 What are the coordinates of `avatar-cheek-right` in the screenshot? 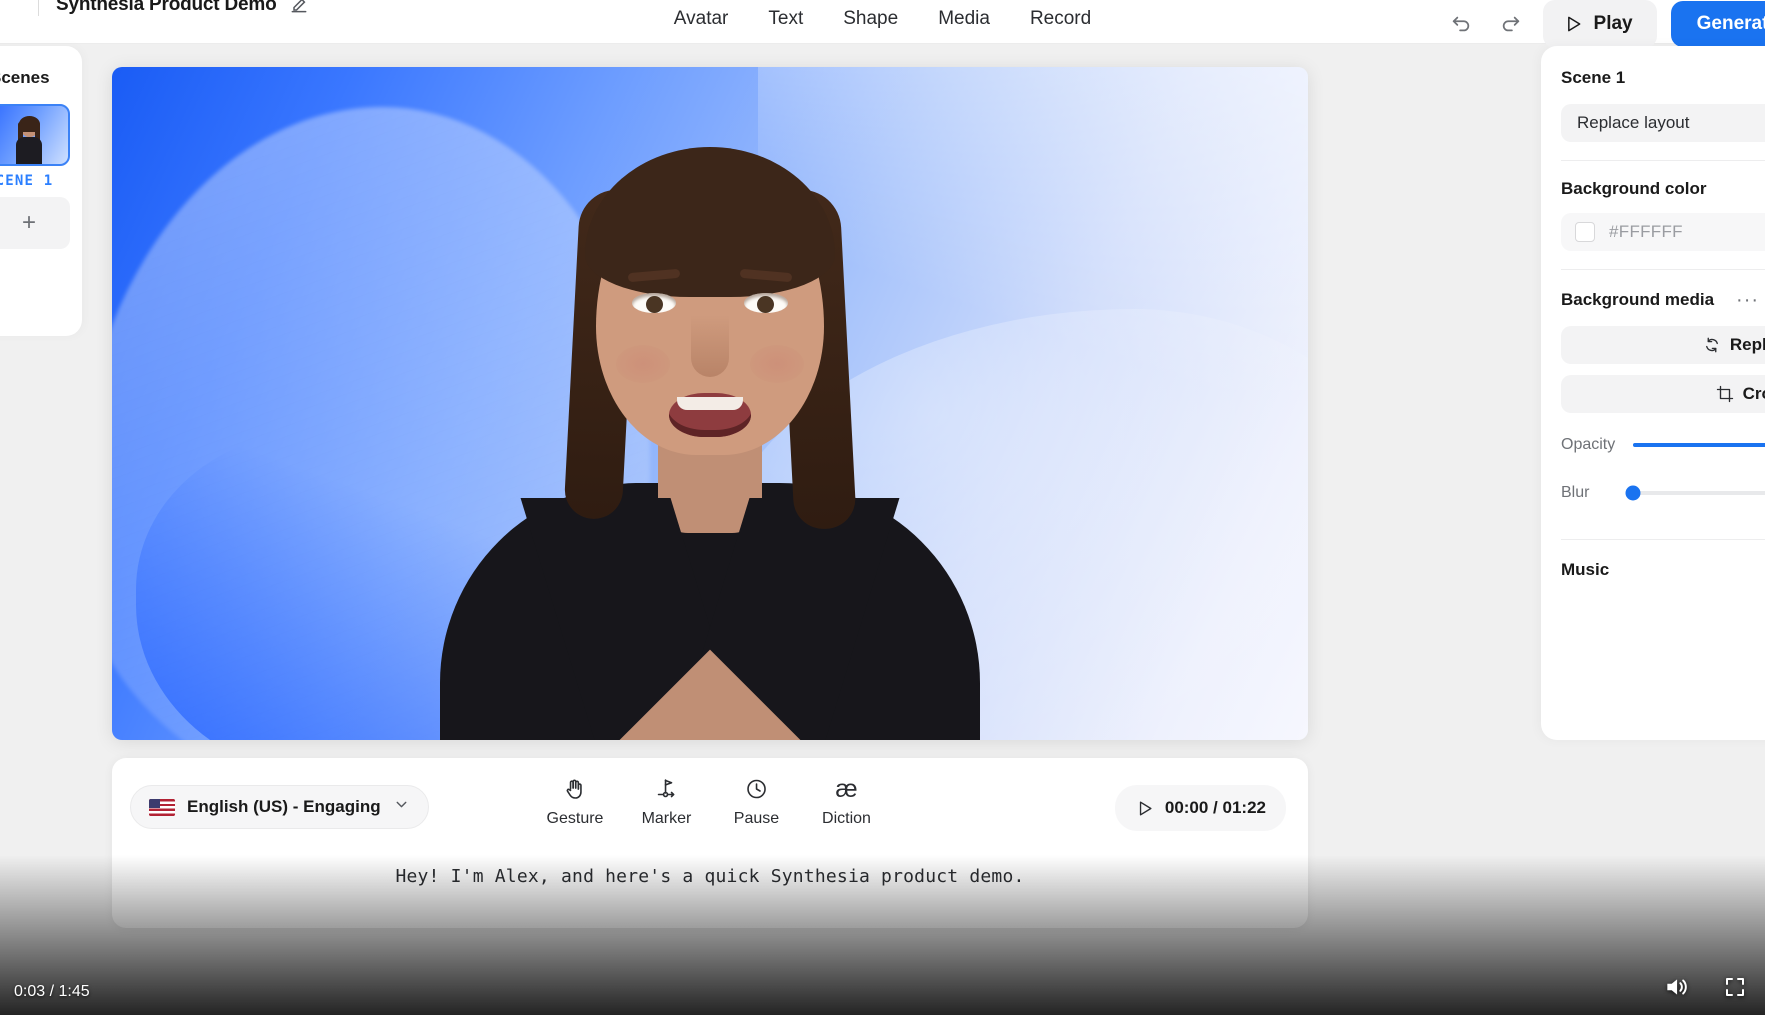 It's located at (777, 364).